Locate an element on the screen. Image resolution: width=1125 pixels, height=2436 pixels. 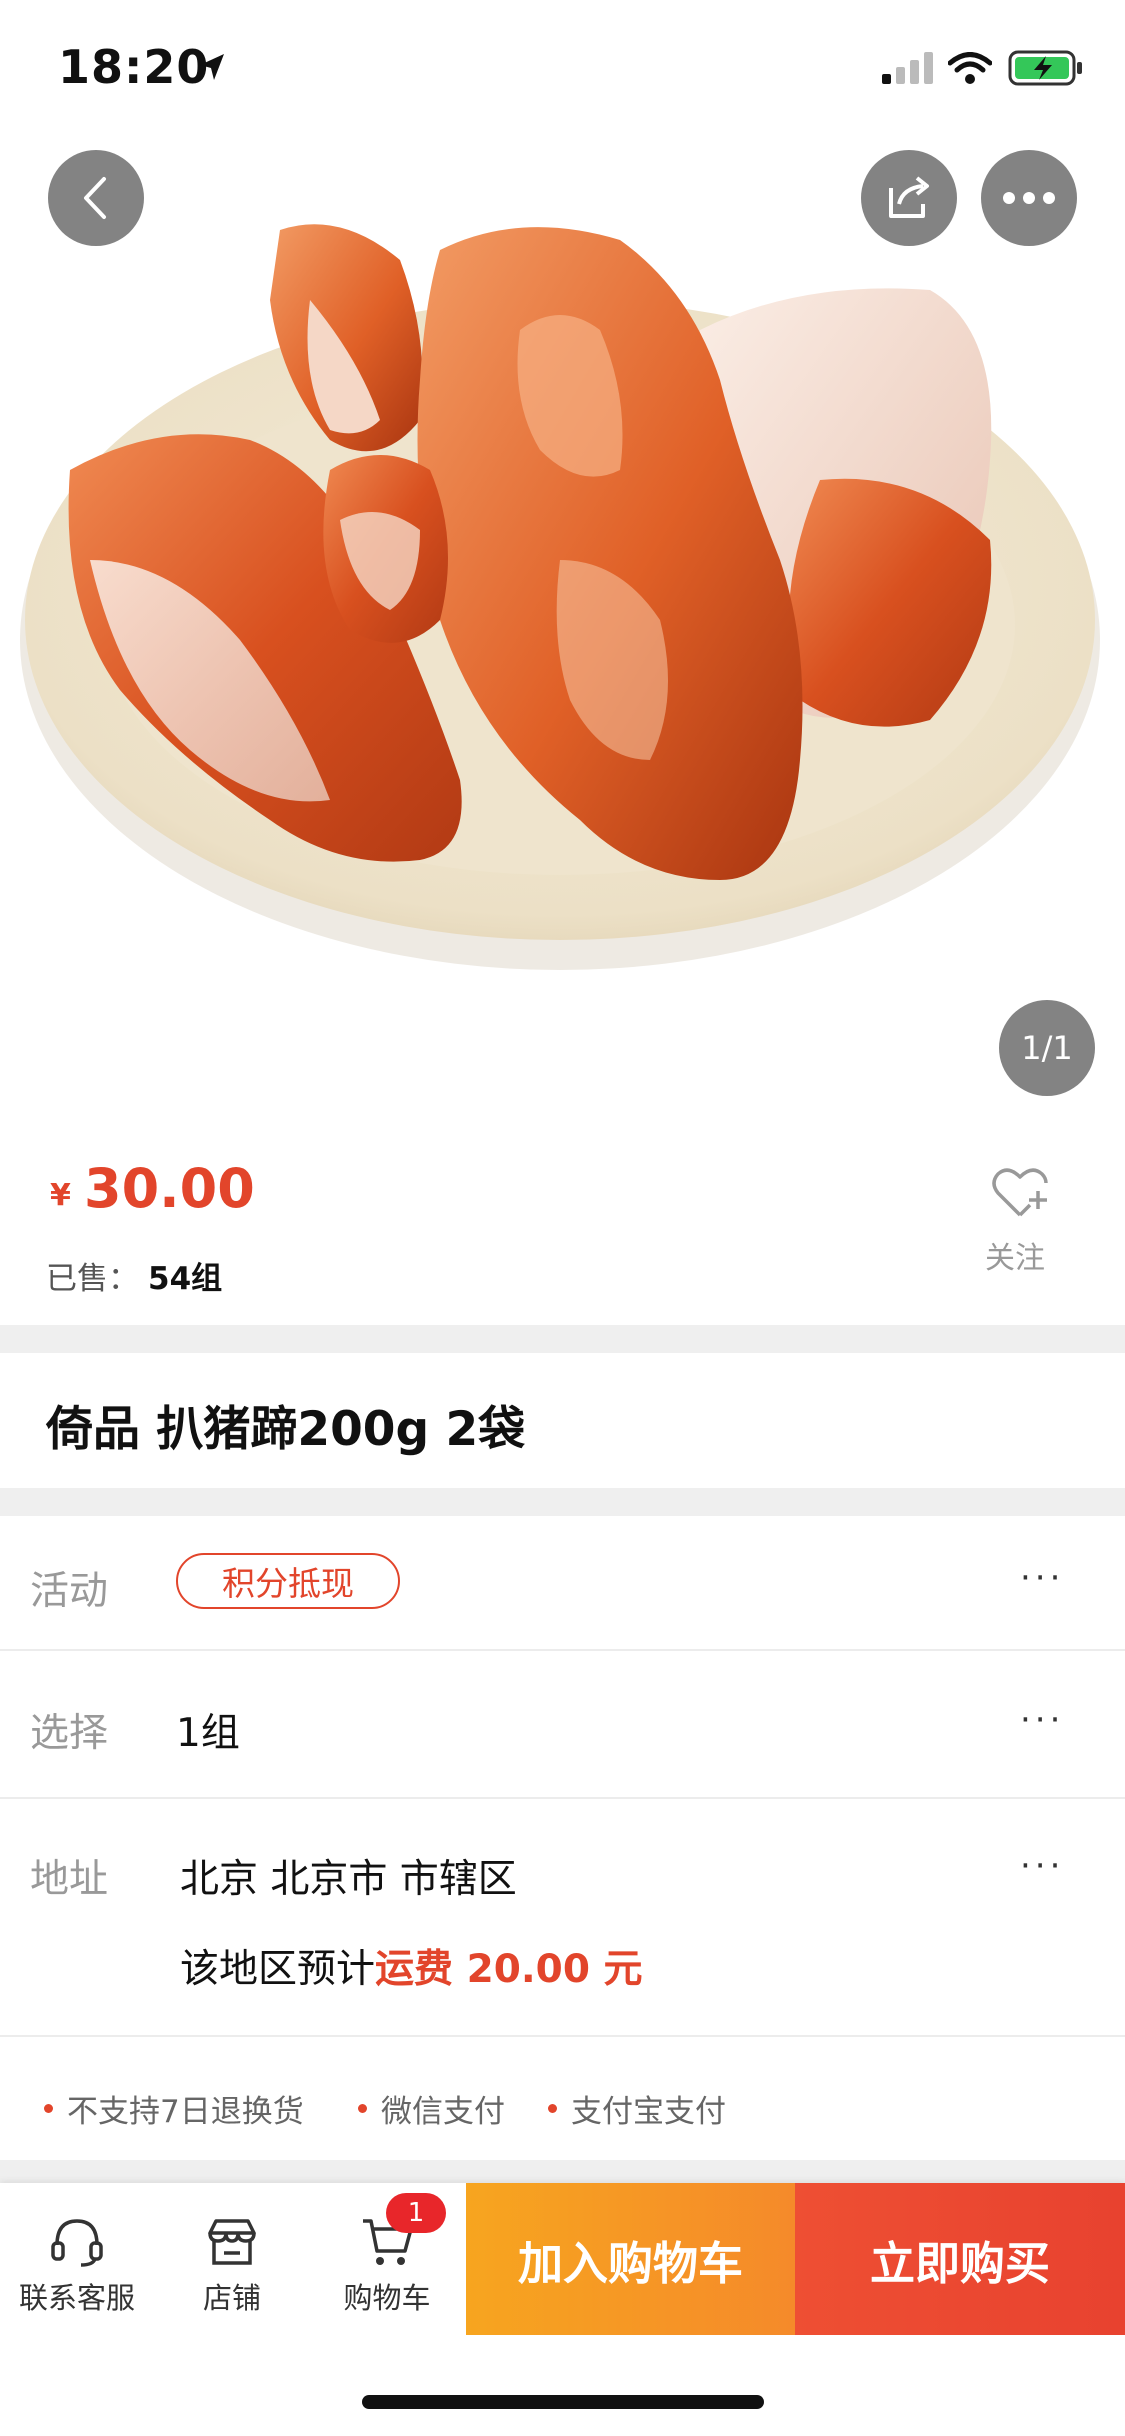
add-to-cart-button: 加入购物车 is located at coordinates (630, 2259).